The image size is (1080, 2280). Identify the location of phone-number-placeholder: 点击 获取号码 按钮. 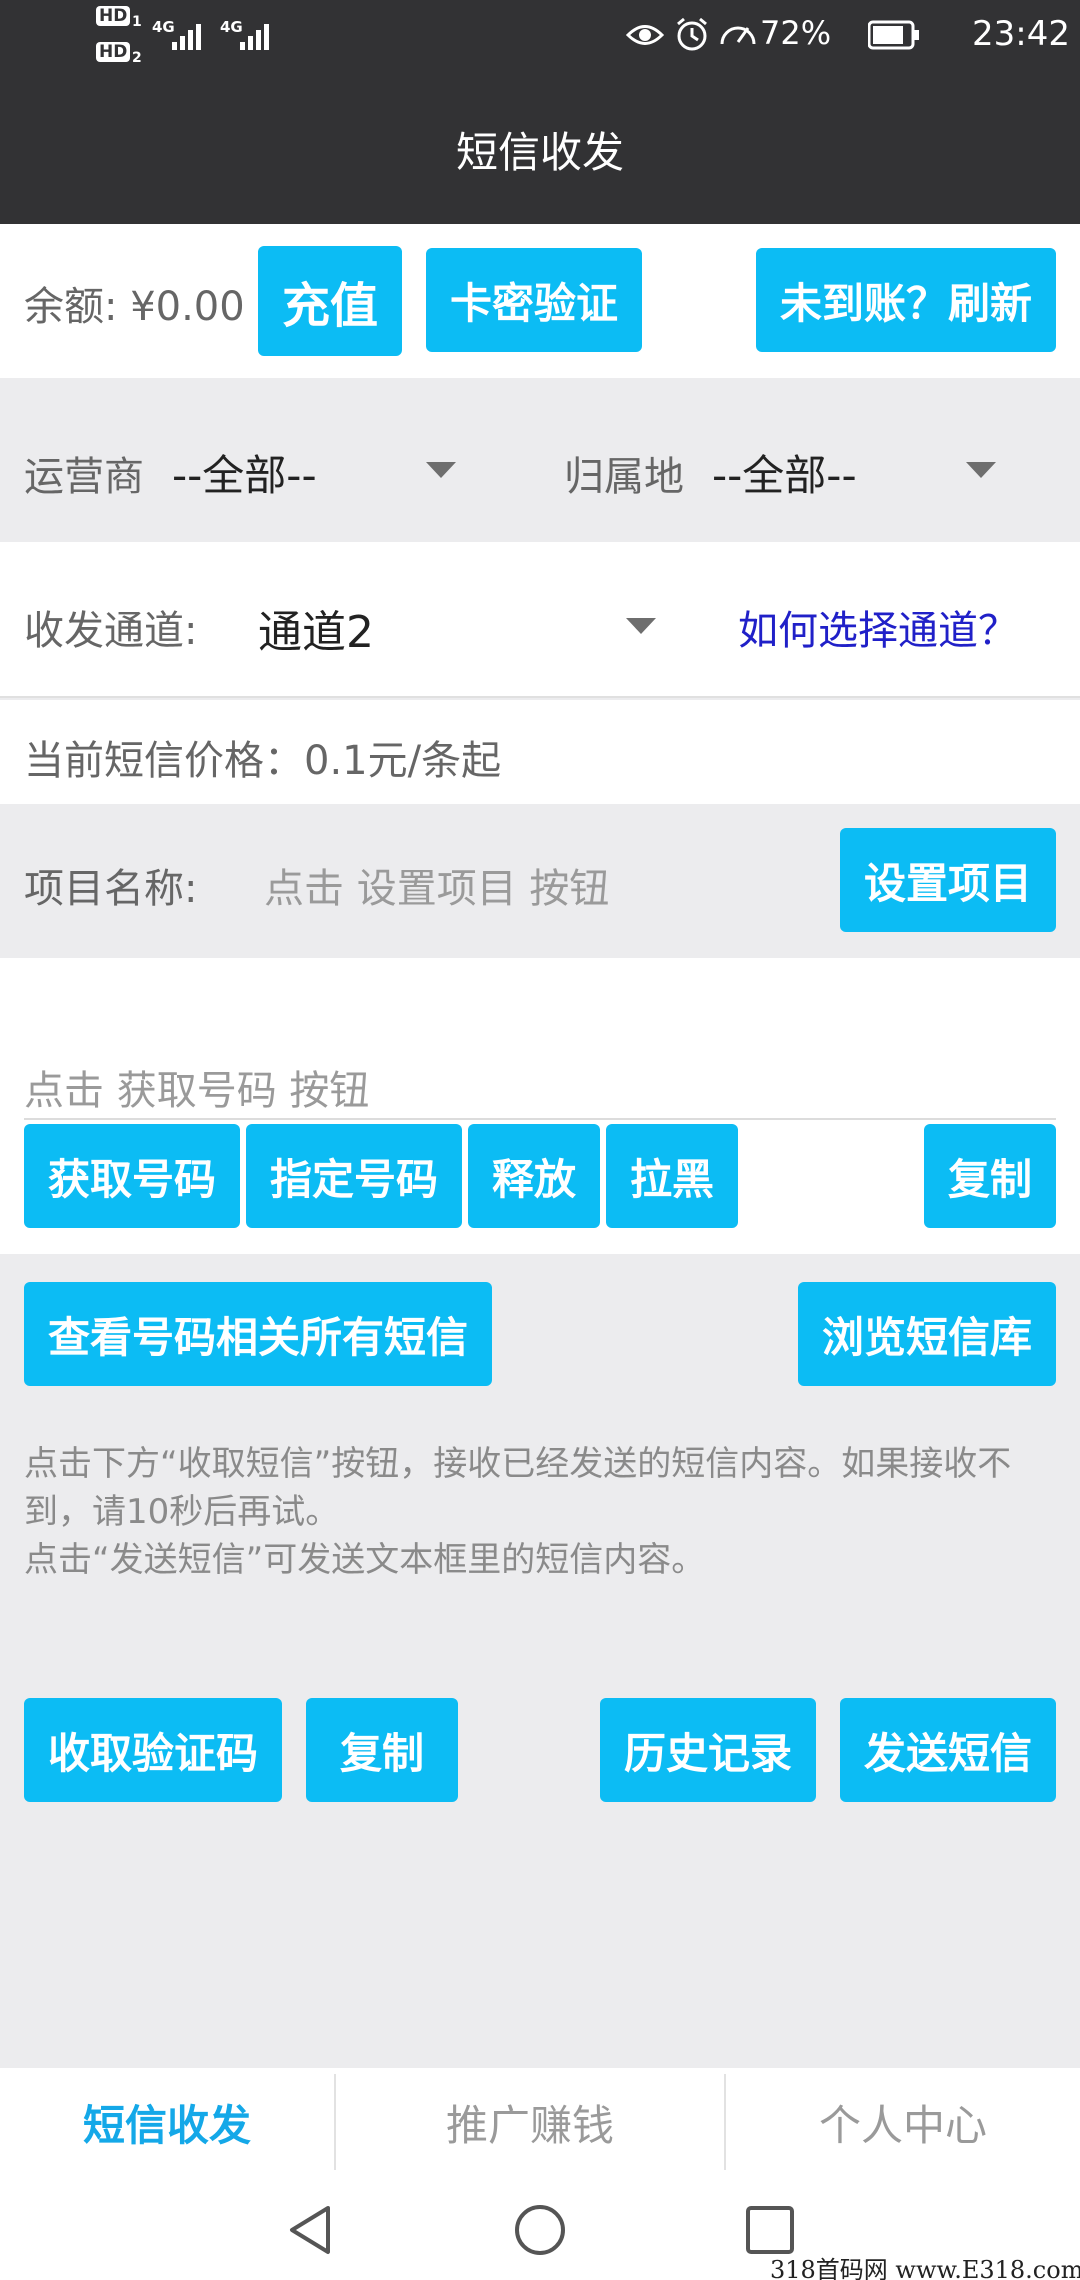
(197, 1091).